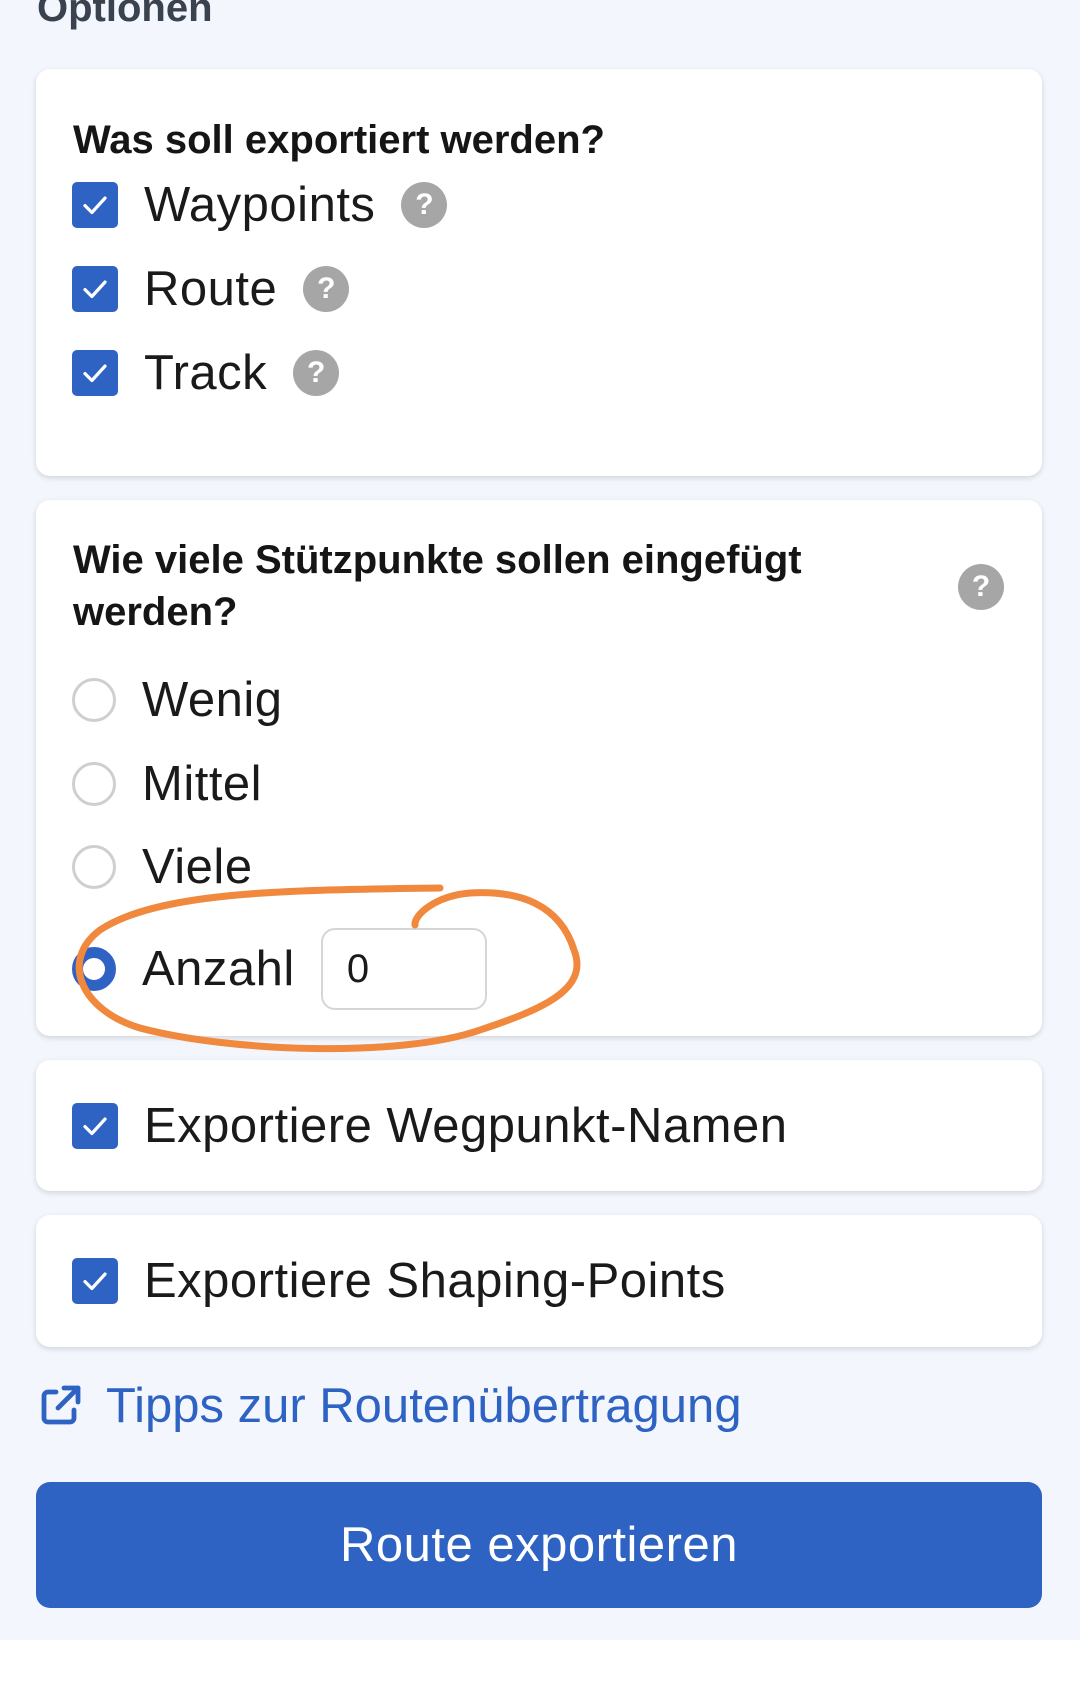  Describe the element at coordinates (424, 1406) in the screenshot. I see `tips-link-label: Tipps zur Routenübertragung` at that location.